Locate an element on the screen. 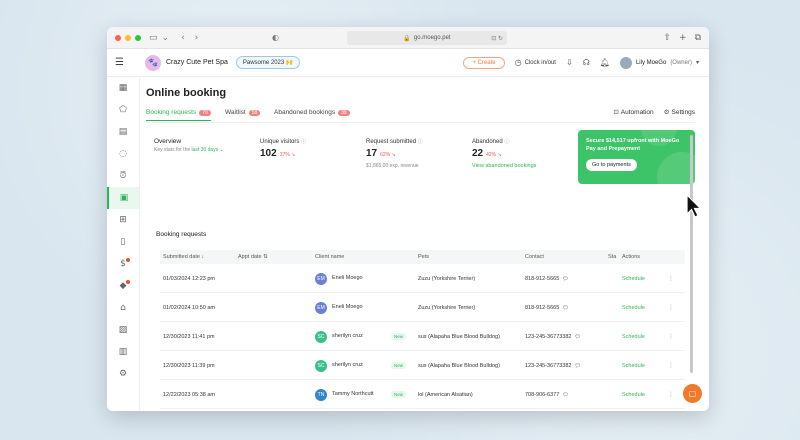  event-pill: Pawsome 2023 🙌 is located at coordinates (268, 62).